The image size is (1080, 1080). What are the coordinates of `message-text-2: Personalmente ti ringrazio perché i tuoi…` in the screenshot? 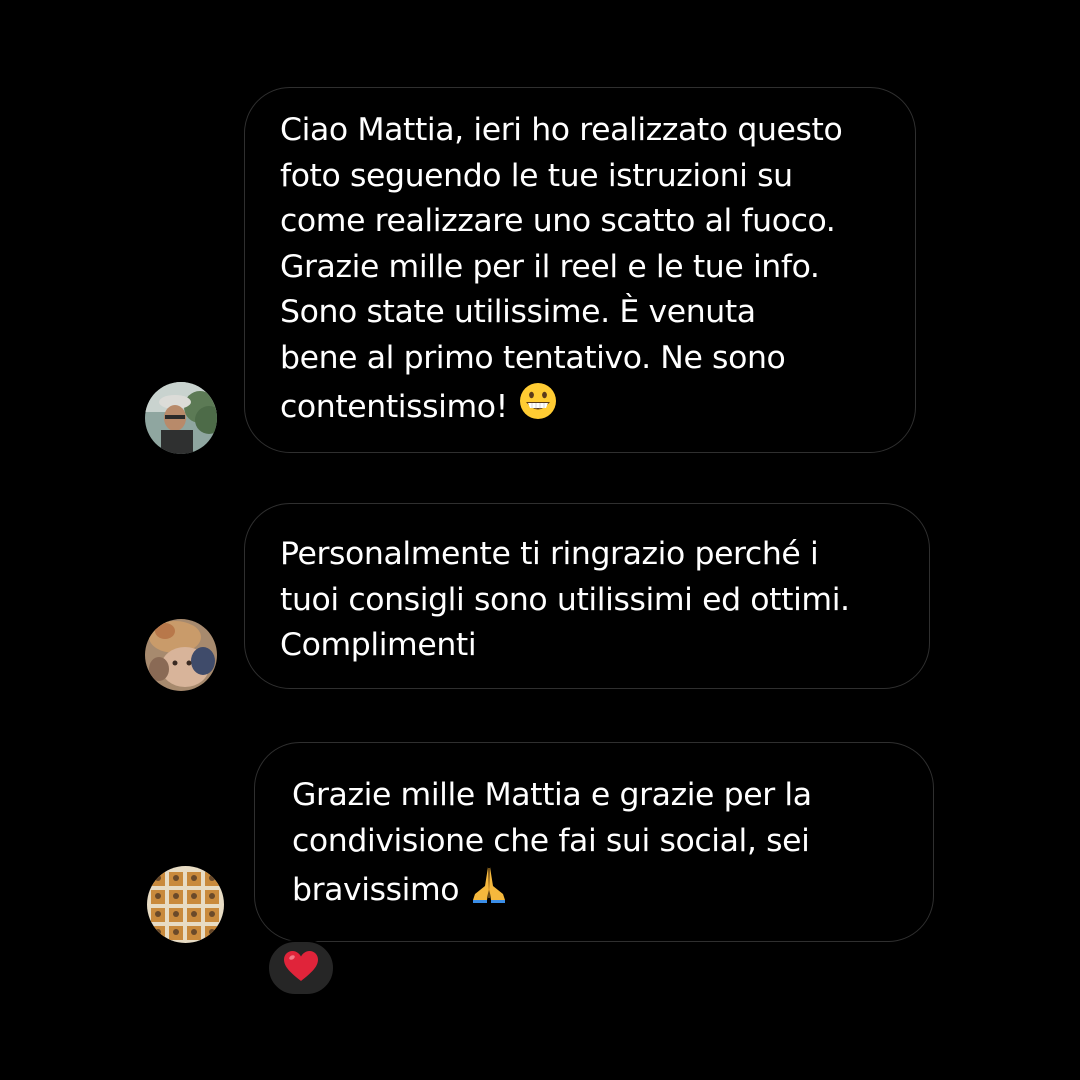 It's located at (565, 599).